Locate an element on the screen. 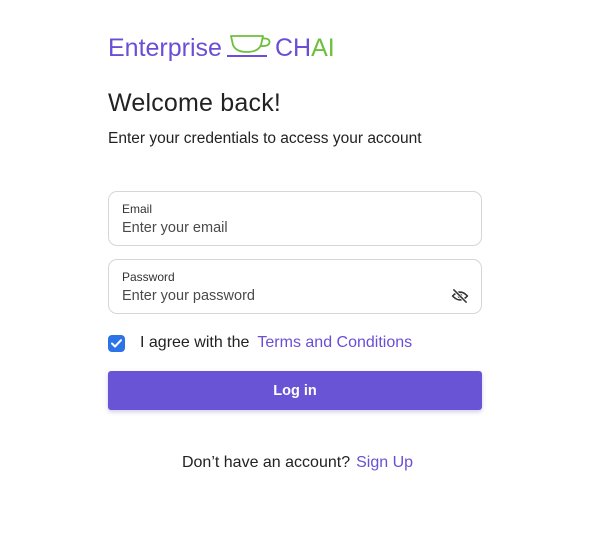 The image size is (595, 551). agree-label: I agree with the is located at coordinates (195, 342).